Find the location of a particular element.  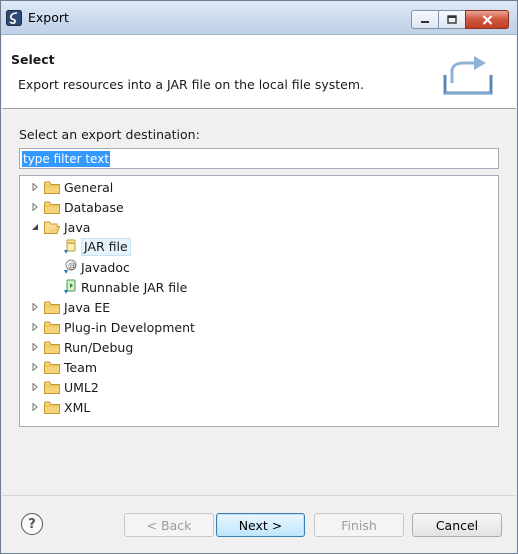

tree-item-xml: XML is located at coordinates (60, 407).